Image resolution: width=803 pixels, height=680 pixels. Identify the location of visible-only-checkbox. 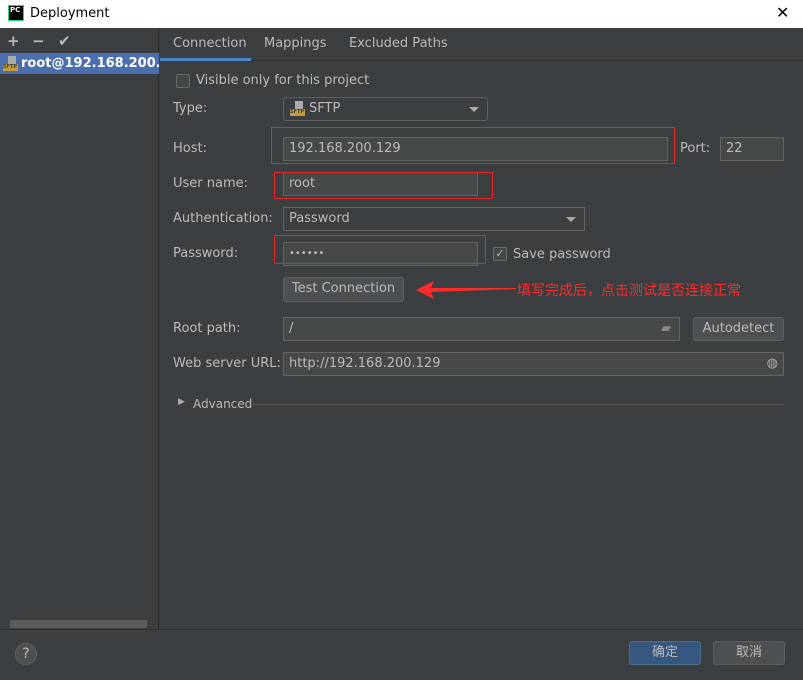
(183, 81).